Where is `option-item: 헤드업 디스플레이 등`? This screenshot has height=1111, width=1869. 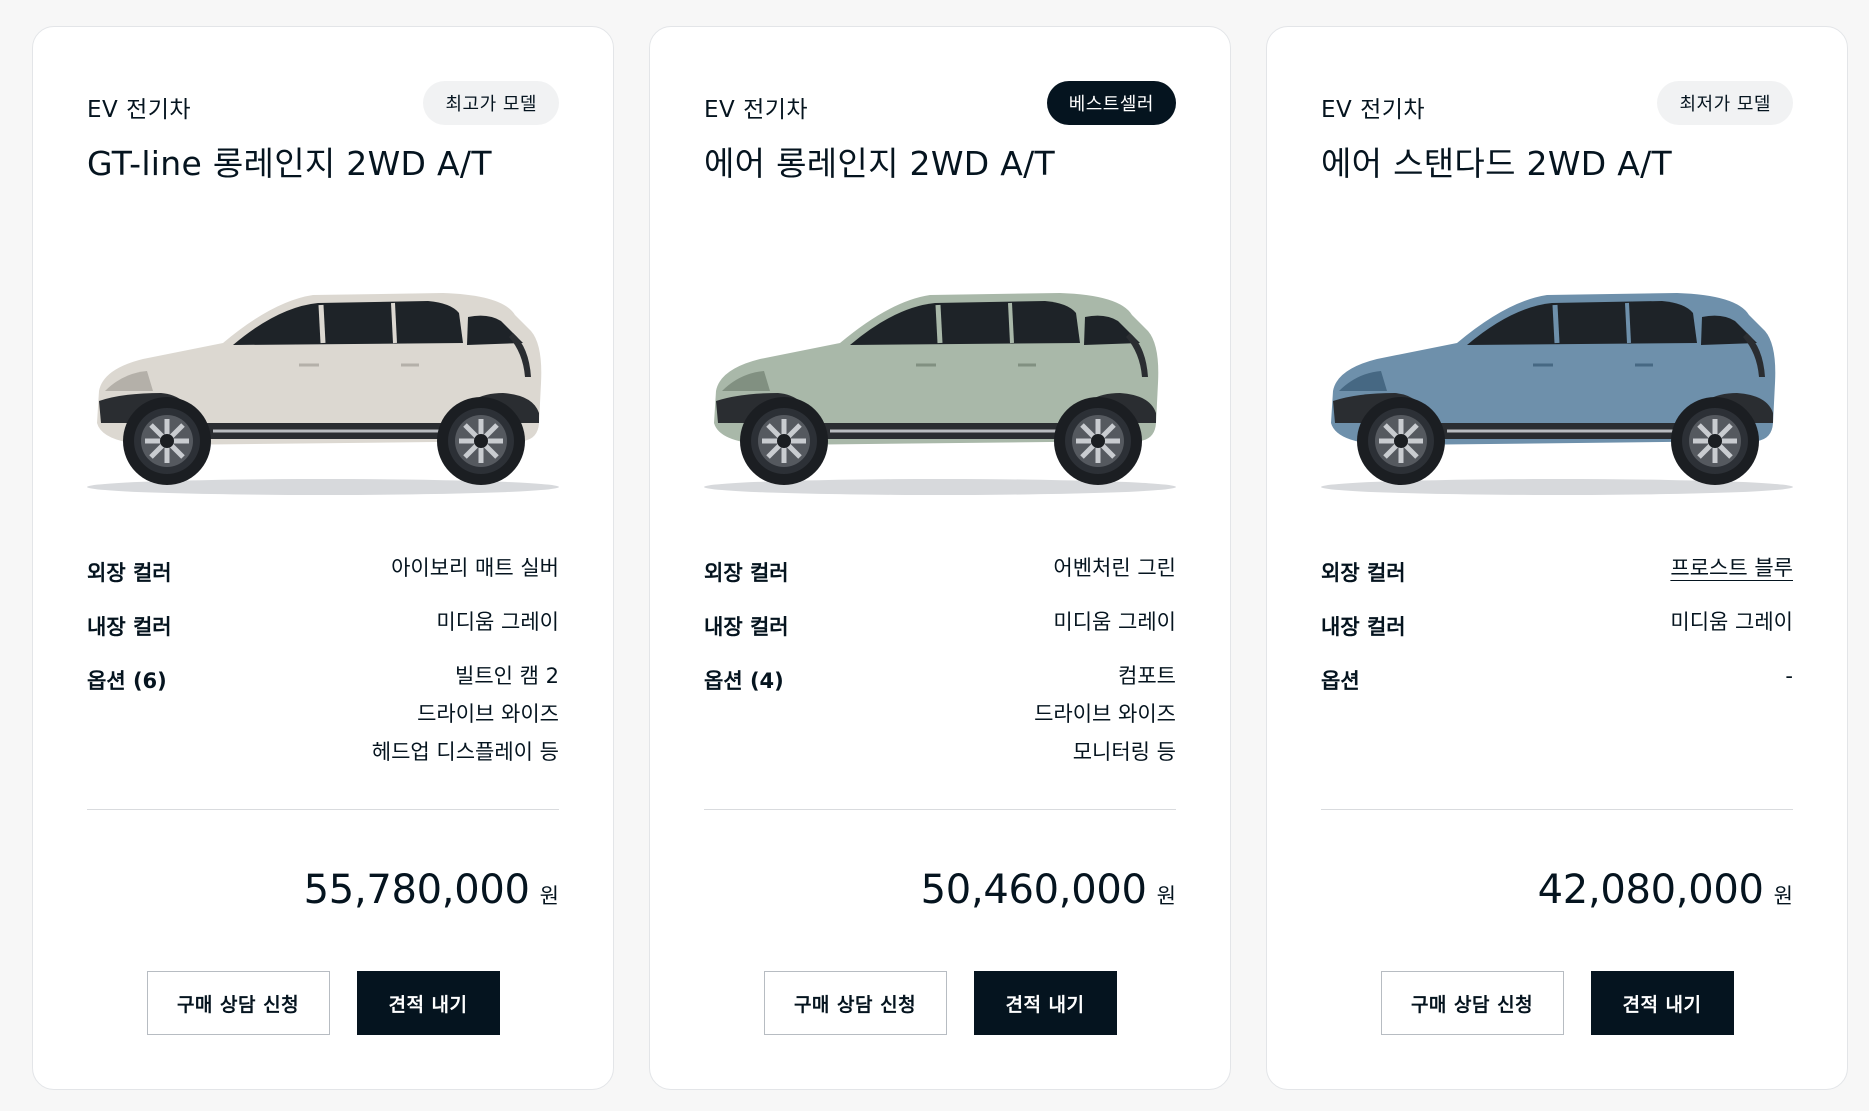
option-item: 헤드업 디스플레이 등 is located at coordinates (465, 752).